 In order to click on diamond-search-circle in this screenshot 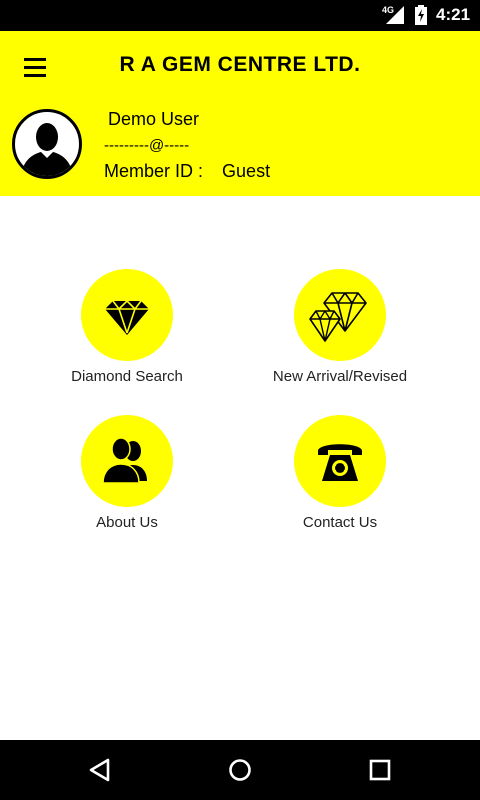, I will do `click(127, 315)`.